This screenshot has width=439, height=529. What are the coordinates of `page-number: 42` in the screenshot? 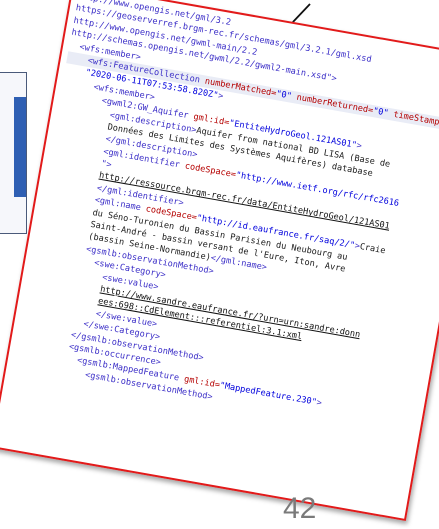 It's located at (300, 508).